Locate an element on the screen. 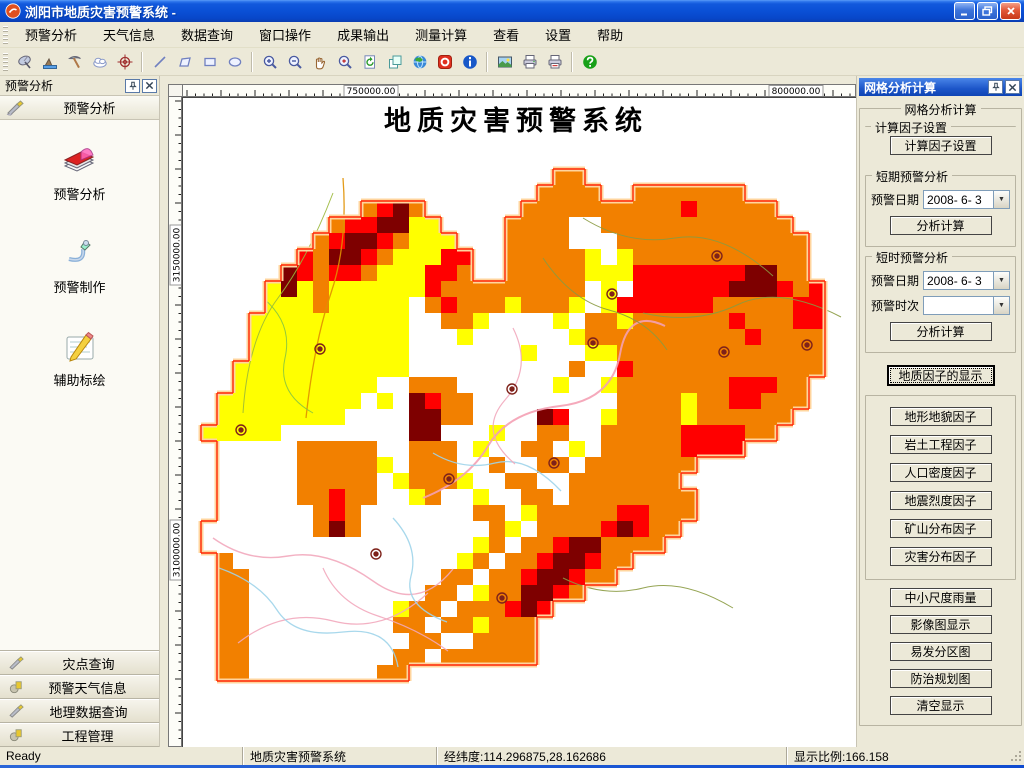 Image resolution: width=1024 pixels, height=768 pixels. zoom-out-button is located at coordinates (294, 61).